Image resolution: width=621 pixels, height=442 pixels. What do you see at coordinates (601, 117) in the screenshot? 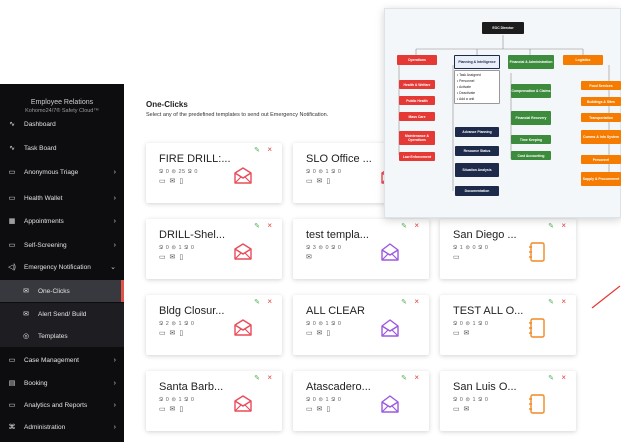
I see `org-logistics-item: Transportation` at bounding box center [601, 117].